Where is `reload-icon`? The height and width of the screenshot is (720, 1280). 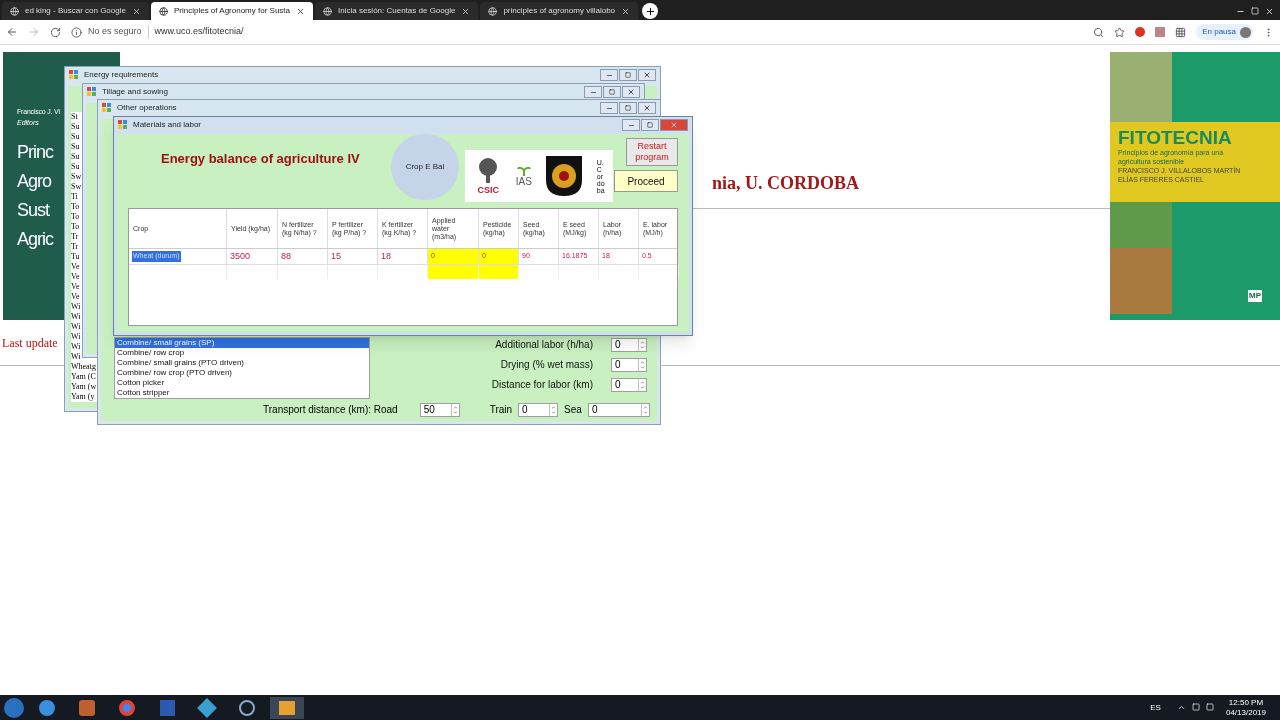
reload-icon is located at coordinates (55, 32).